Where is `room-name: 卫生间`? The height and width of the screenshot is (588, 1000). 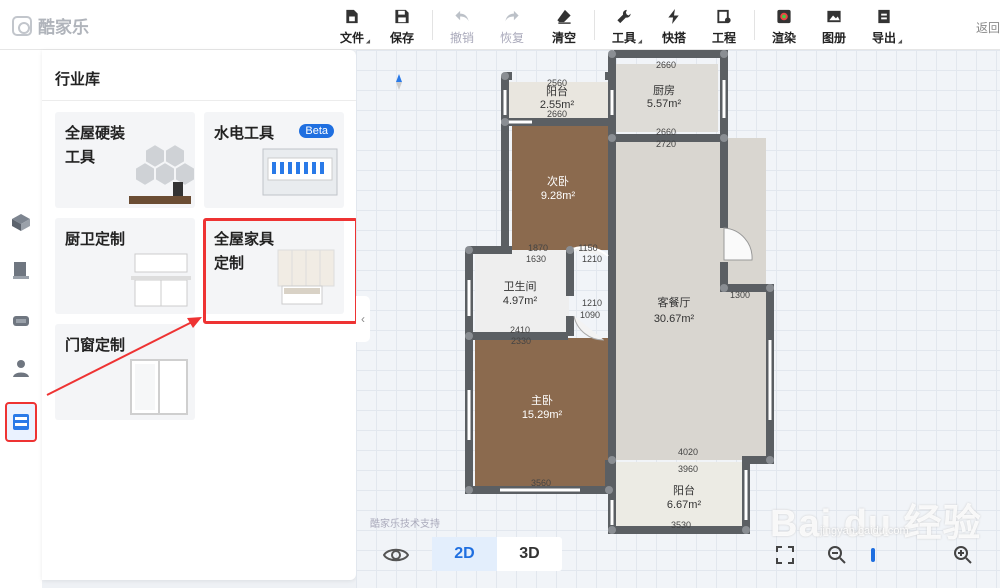
room-name: 卫生间 is located at coordinates (520, 286).